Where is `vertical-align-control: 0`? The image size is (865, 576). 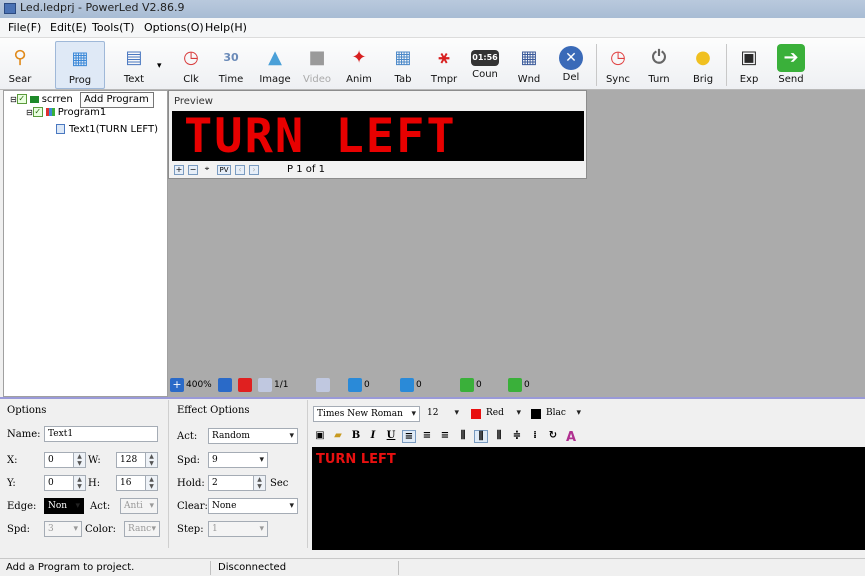 vertical-align-control: 0 is located at coordinates (359, 385).